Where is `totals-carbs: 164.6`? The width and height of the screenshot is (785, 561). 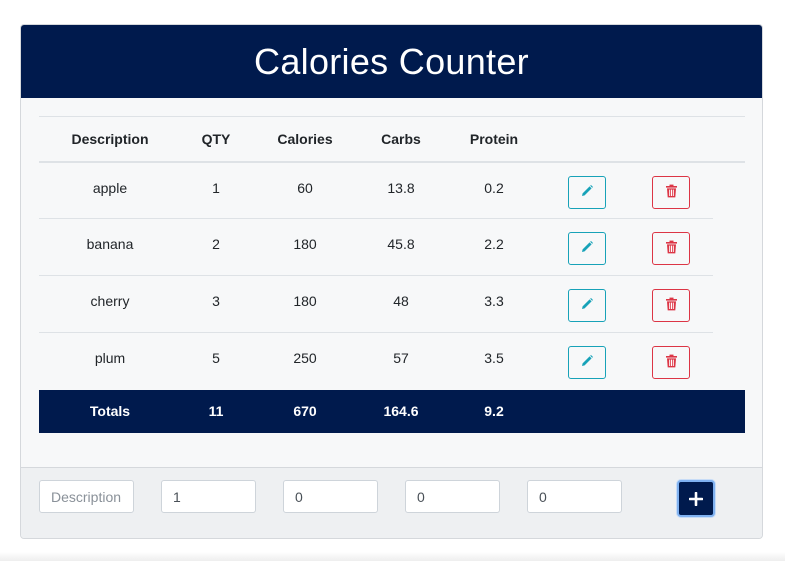 totals-carbs: 164.6 is located at coordinates (401, 411).